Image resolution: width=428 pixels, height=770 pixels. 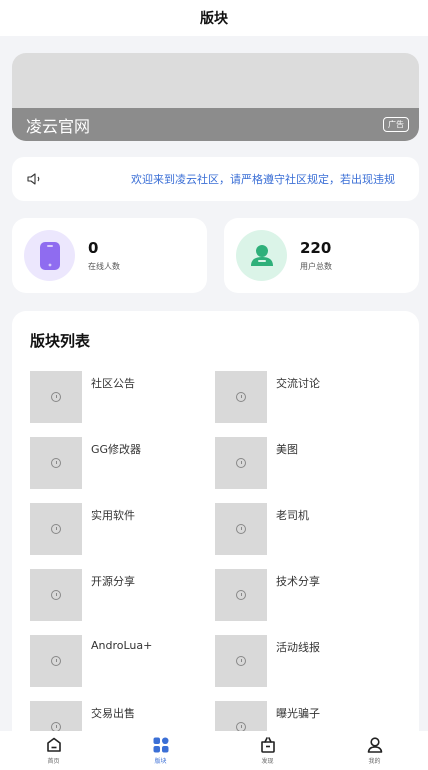 I want to click on board-item: 老司机, so click(x=307, y=529).